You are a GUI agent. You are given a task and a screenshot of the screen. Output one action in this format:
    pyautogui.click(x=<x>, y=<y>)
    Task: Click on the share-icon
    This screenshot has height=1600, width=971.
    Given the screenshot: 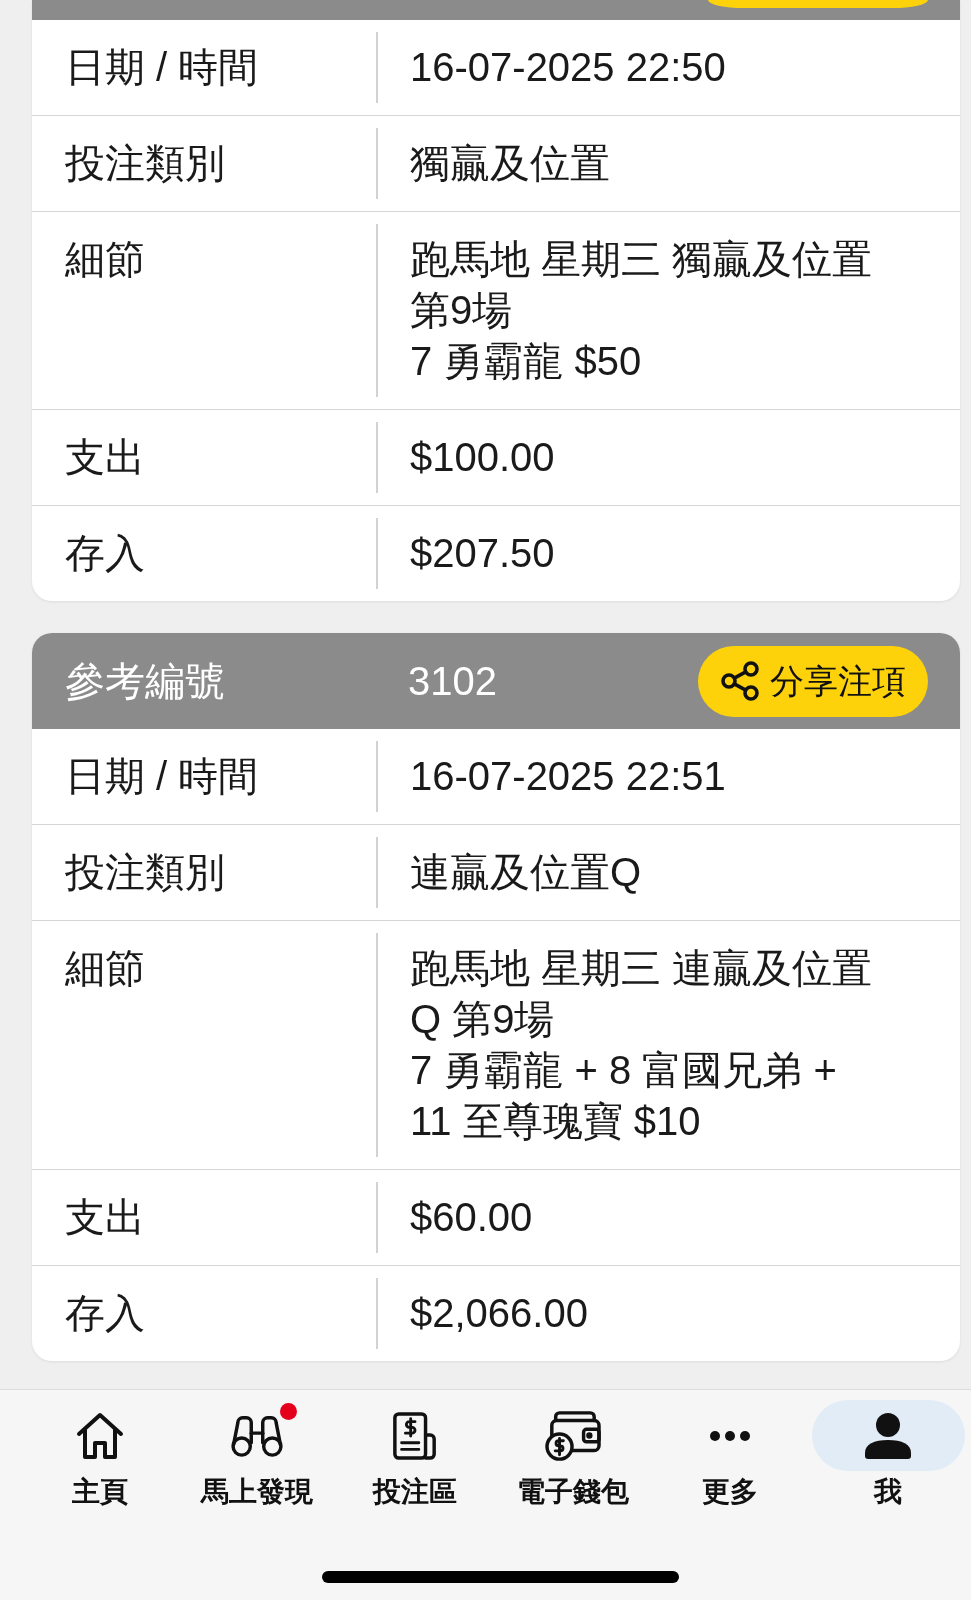 What is the action you would take?
    pyautogui.click(x=740, y=681)
    